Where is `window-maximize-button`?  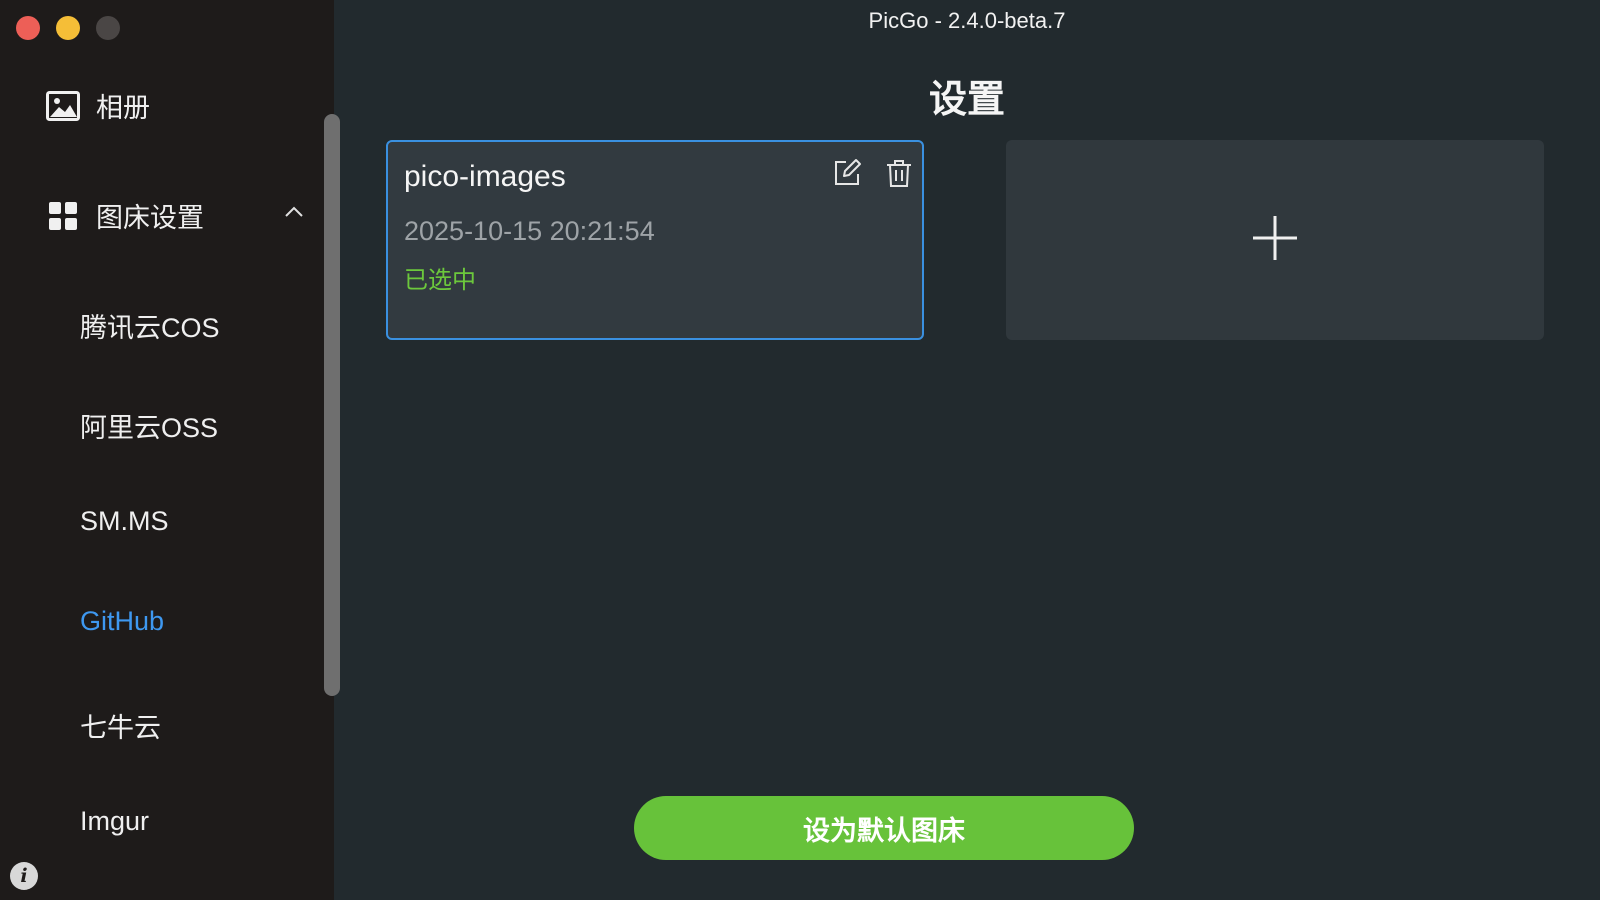
window-maximize-button is located at coordinates (108, 28).